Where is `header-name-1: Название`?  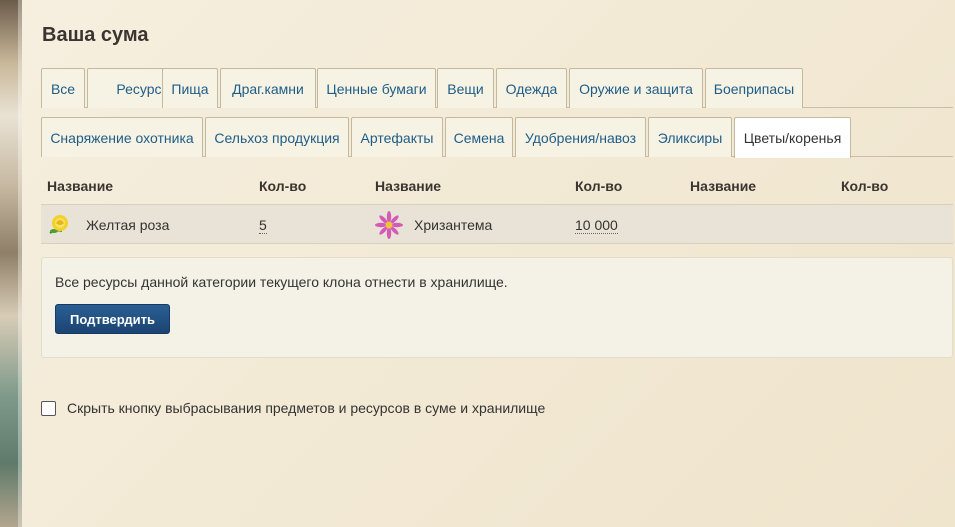
header-name-1: Название is located at coordinates (80, 186).